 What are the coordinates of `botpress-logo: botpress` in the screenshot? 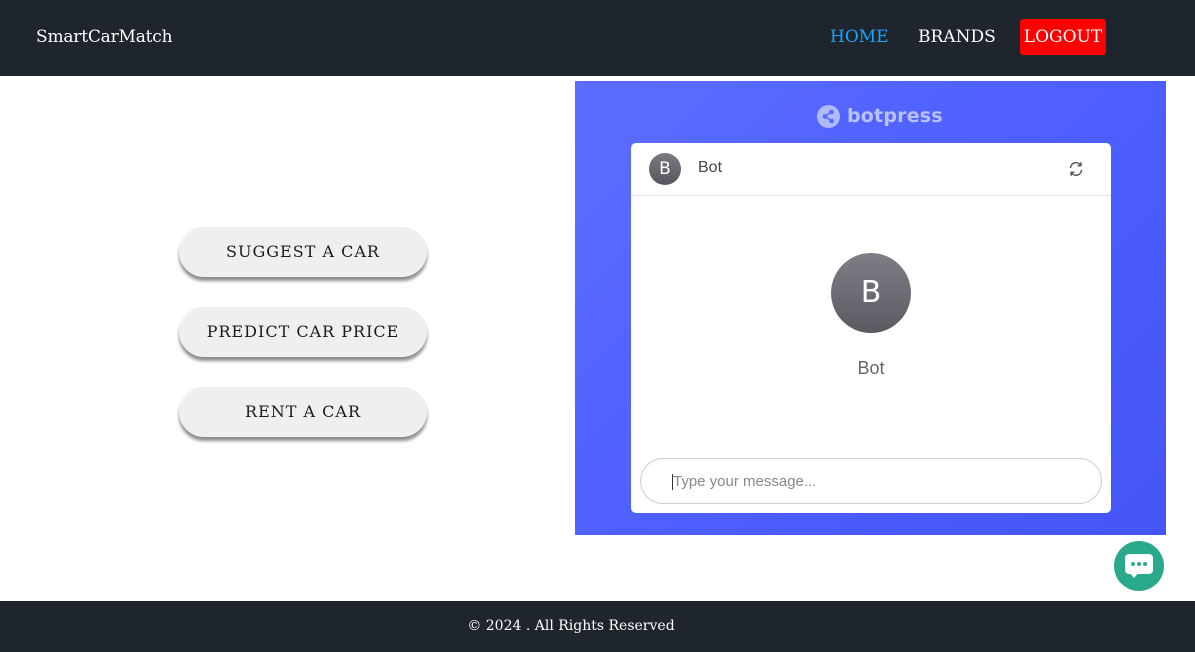 It's located at (880, 116).